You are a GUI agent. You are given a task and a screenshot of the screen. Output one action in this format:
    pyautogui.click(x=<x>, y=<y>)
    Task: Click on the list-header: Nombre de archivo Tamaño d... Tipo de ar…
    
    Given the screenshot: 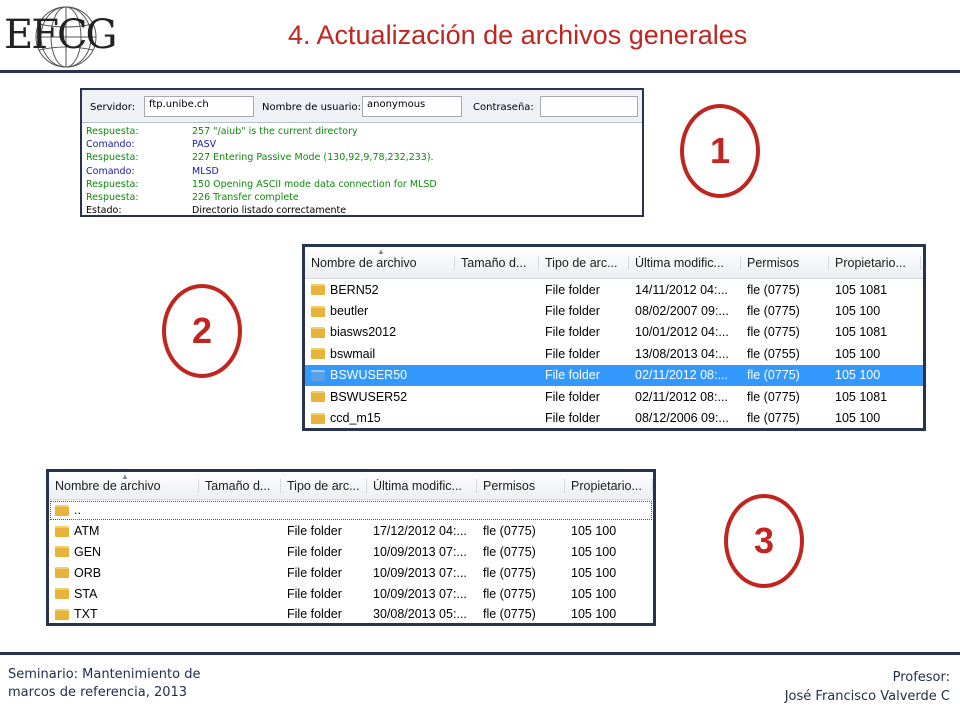 What is the action you would take?
    pyautogui.click(x=614, y=263)
    